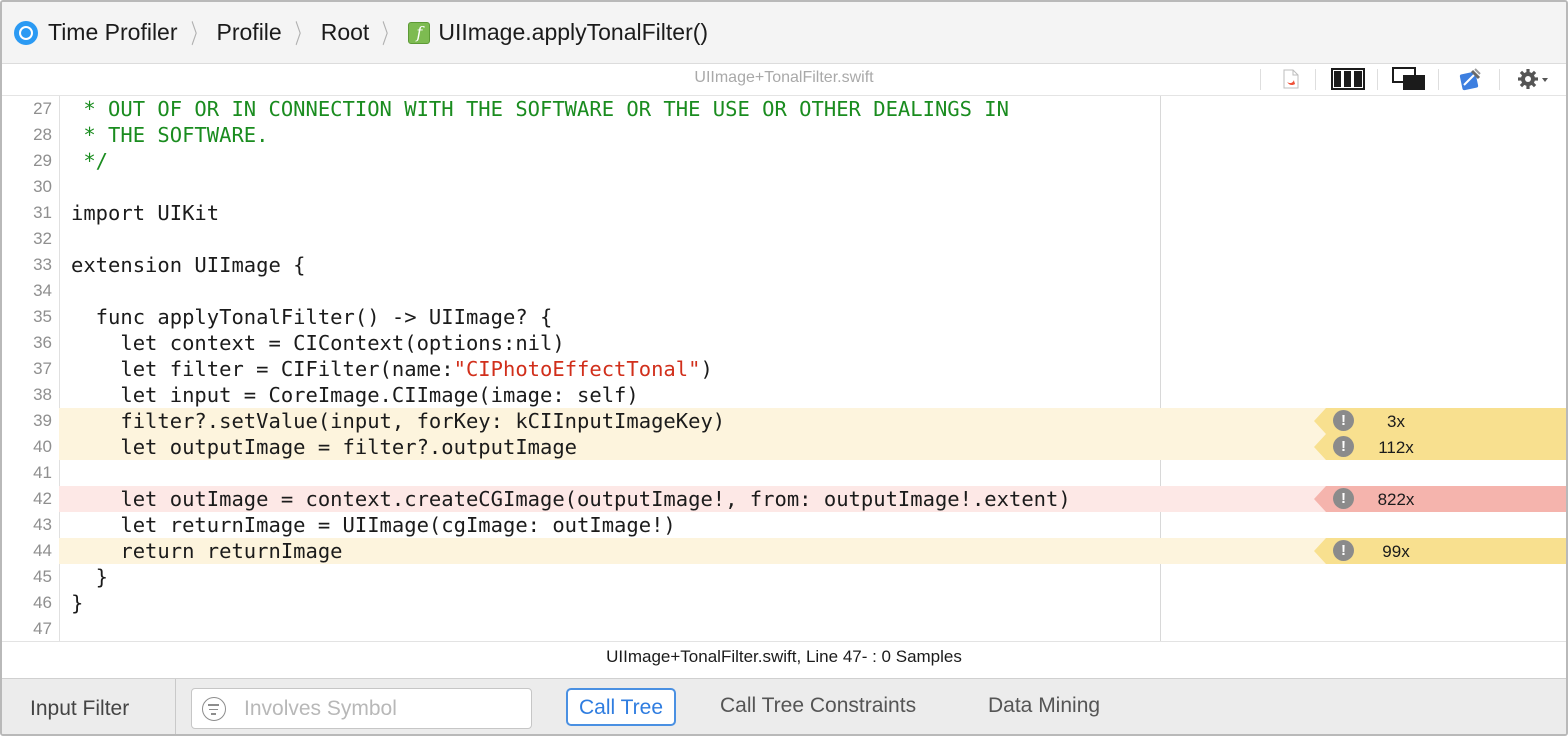 Image resolution: width=1568 pixels, height=736 pixels. What do you see at coordinates (1440, 421) in the screenshot?
I see `sample-count-badge: ! 3x` at bounding box center [1440, 421].